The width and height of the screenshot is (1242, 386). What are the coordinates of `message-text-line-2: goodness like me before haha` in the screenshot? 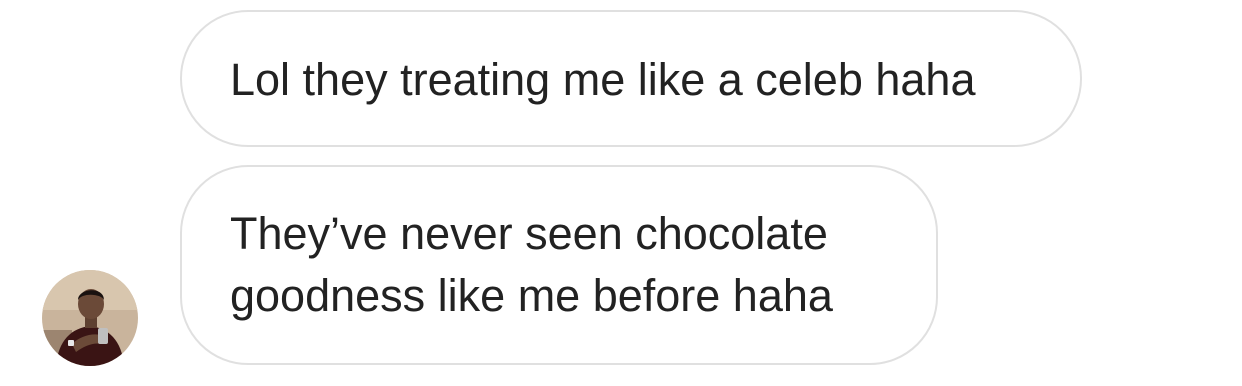 It's located at (531, 295).